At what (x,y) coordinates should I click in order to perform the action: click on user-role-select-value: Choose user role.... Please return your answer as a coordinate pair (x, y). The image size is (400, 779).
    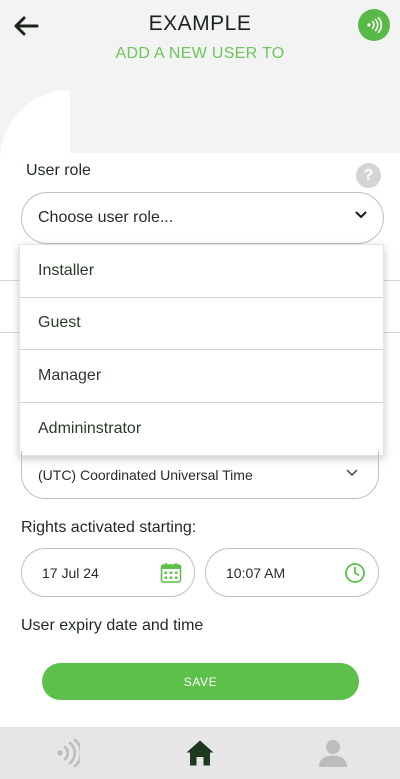
    Looking at the image, I should click on (106, 217).